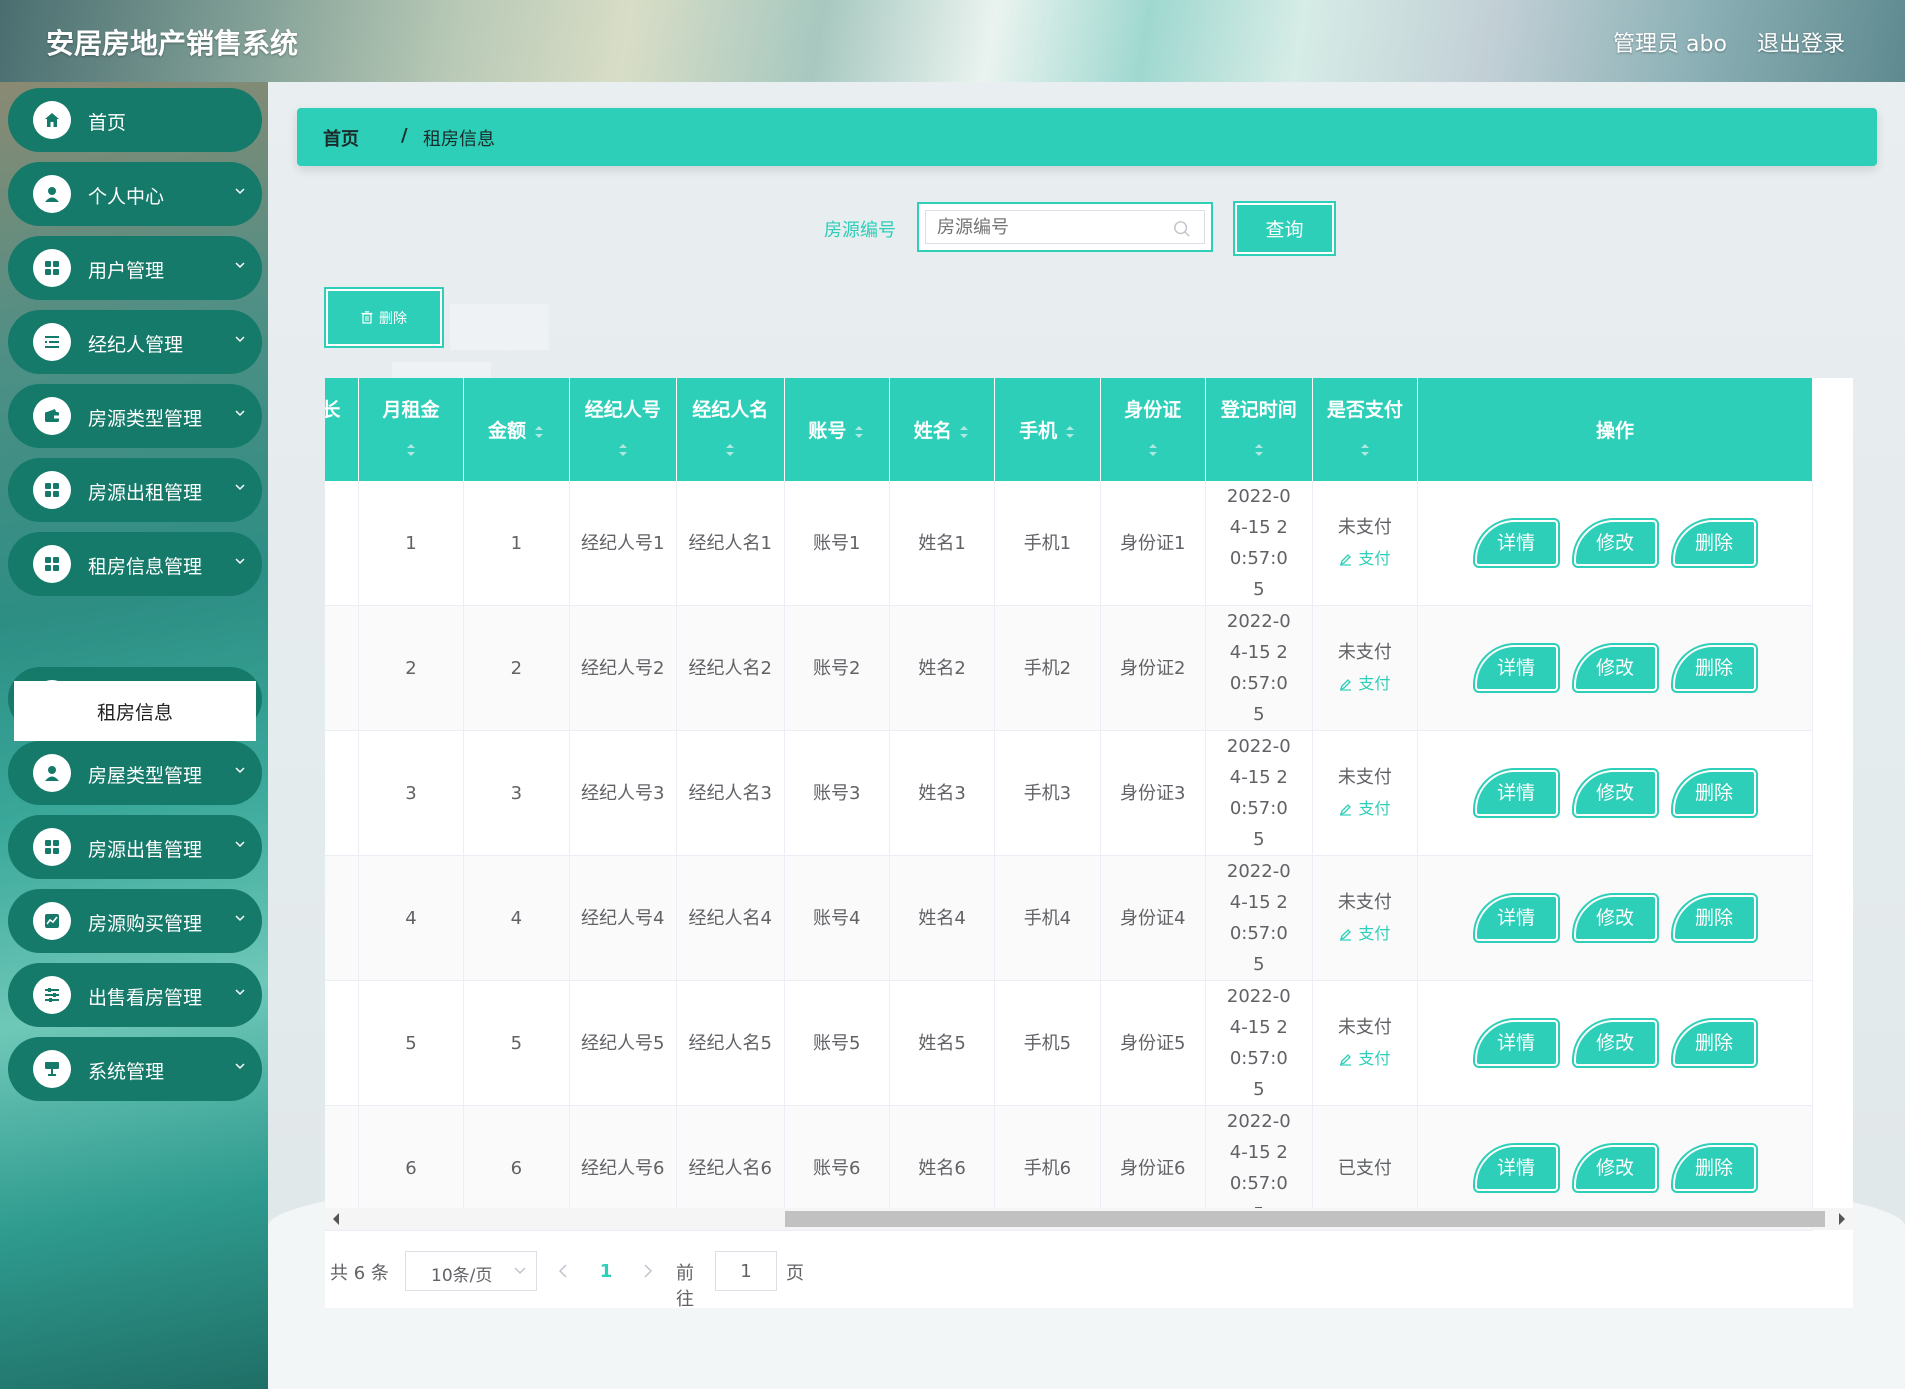  Describe the element at coordinates (135, 921) in the screenshot. I see `sidebar-item-10: 房源购买管理` at that location.